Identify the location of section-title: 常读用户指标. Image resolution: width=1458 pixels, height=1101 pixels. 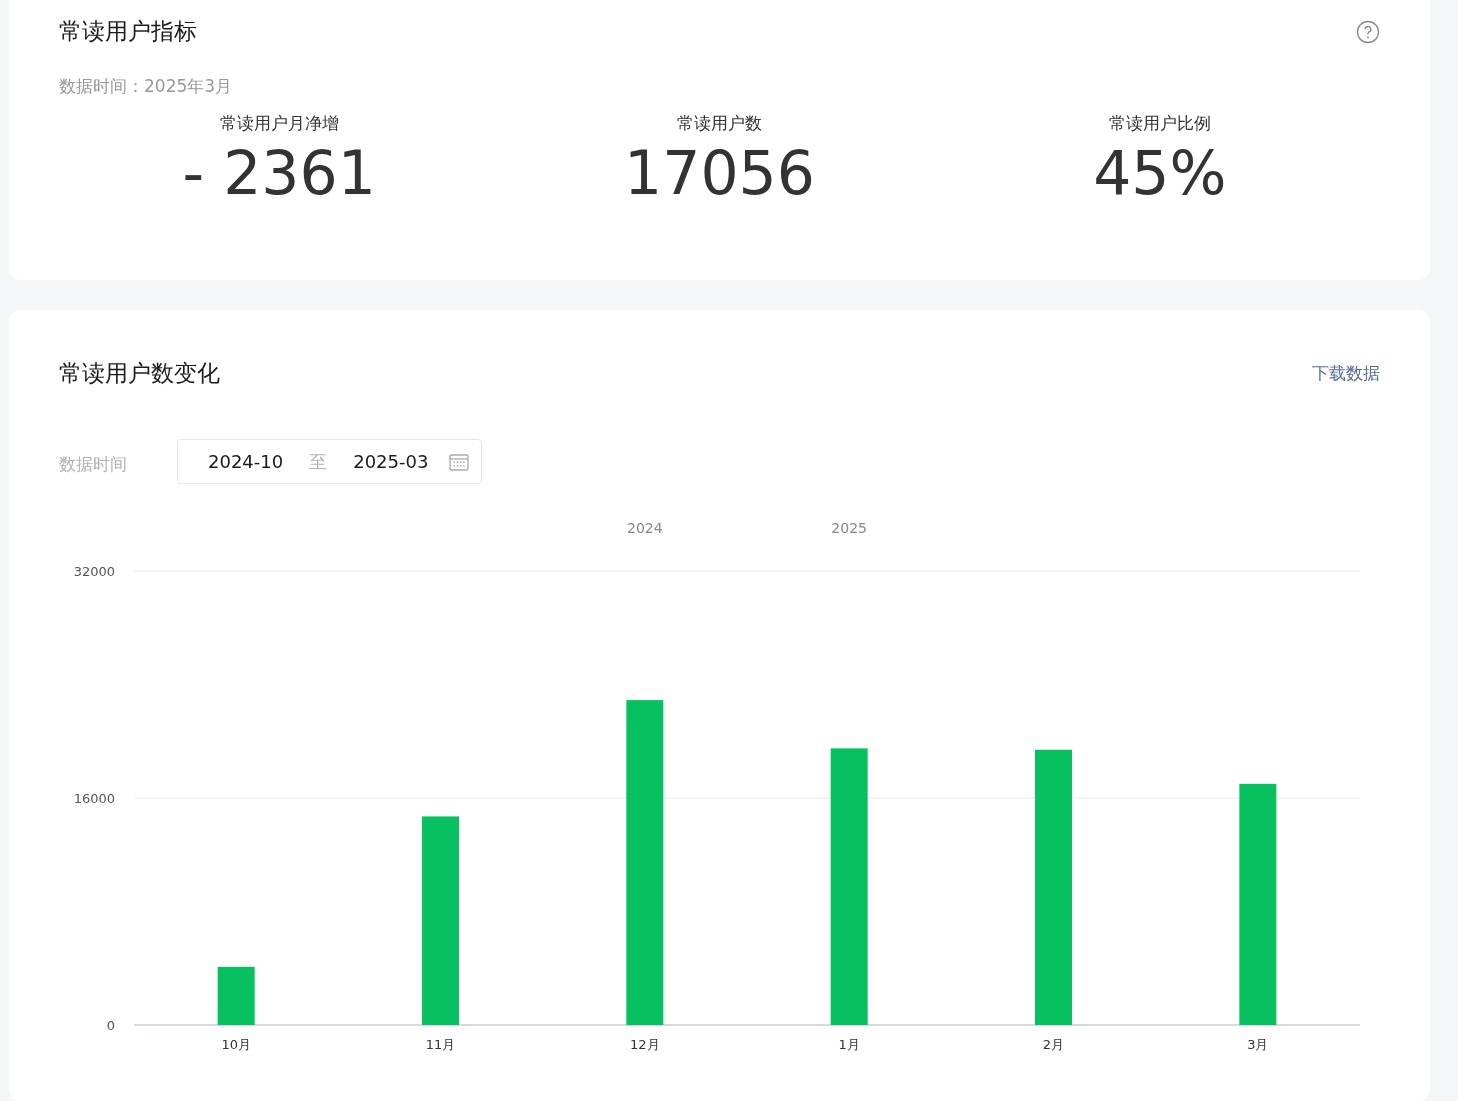
(128, 31).